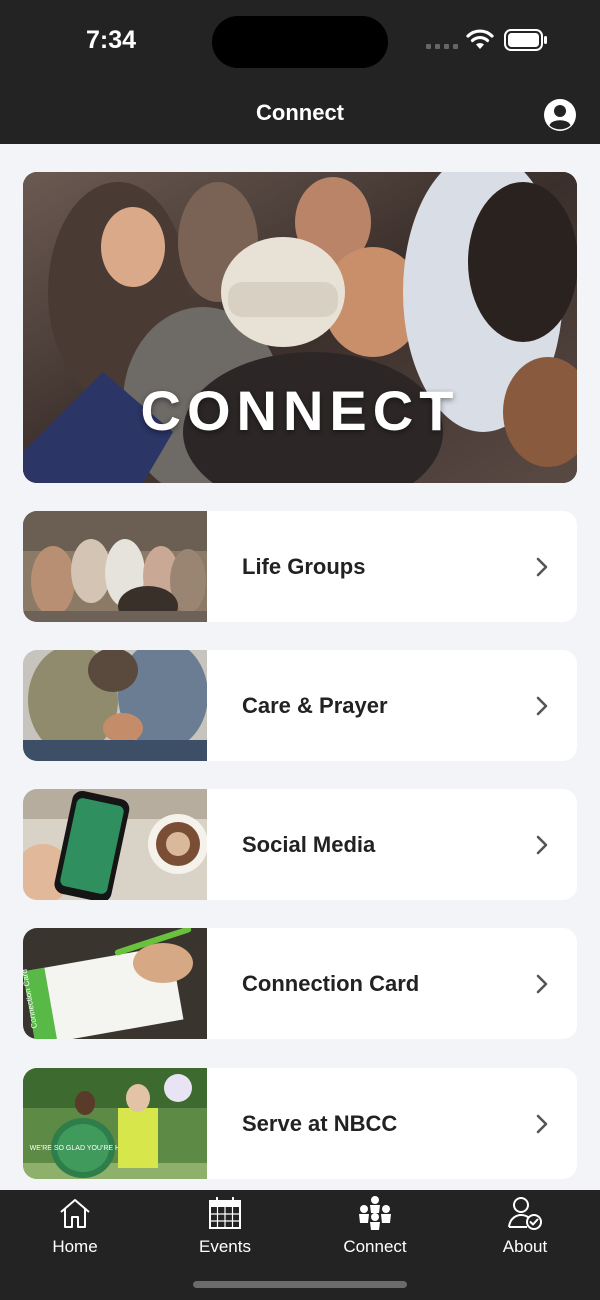 The width and height of the screenshot is (600, 1300). I want to click on menu-item-label: Care & Prayer, so click(315, 705).